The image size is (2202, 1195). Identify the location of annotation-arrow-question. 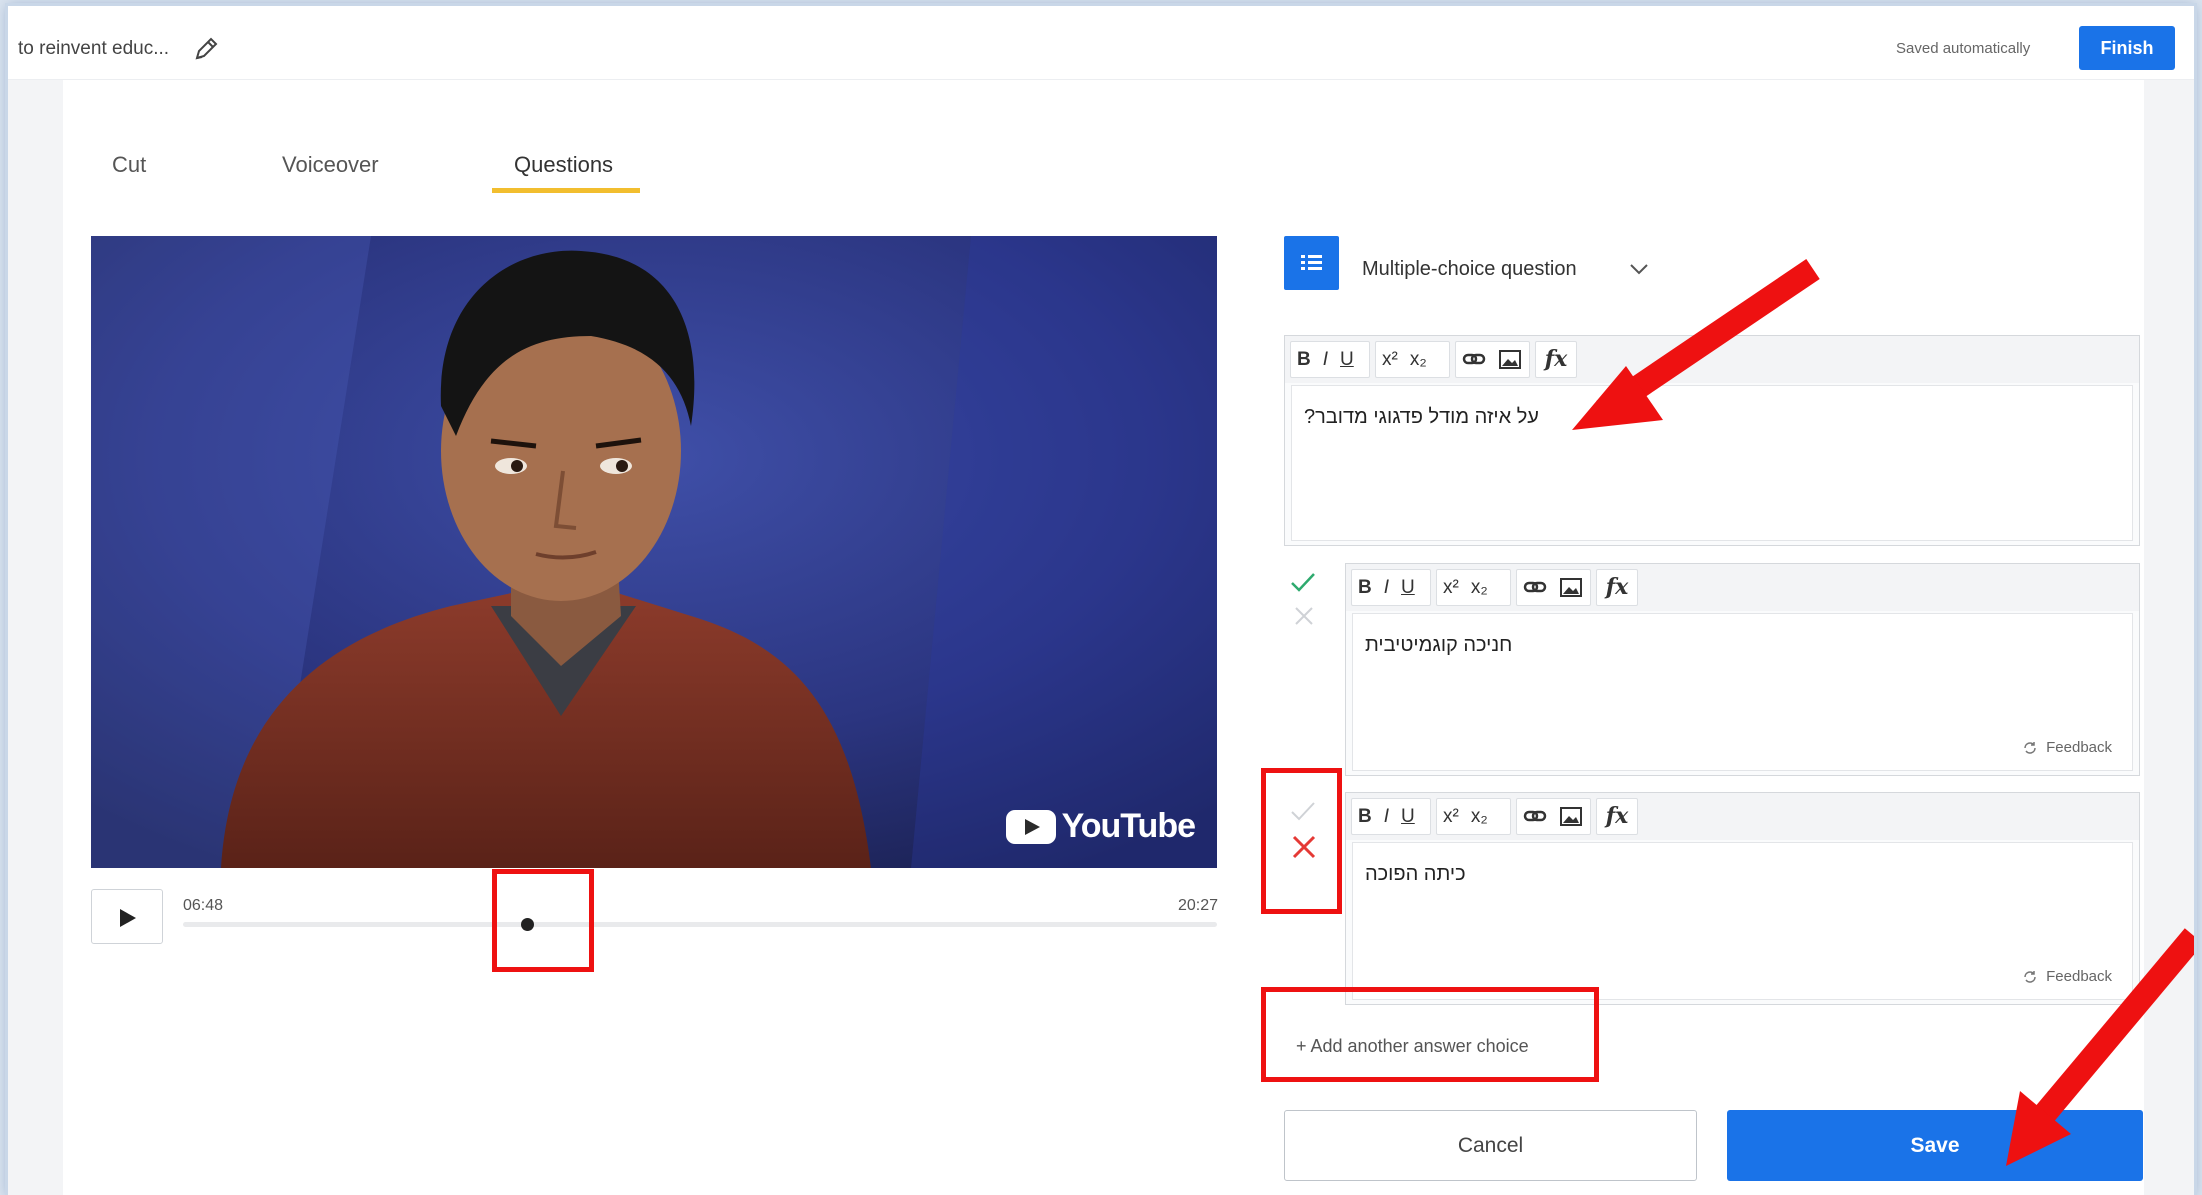
(1696, 344).